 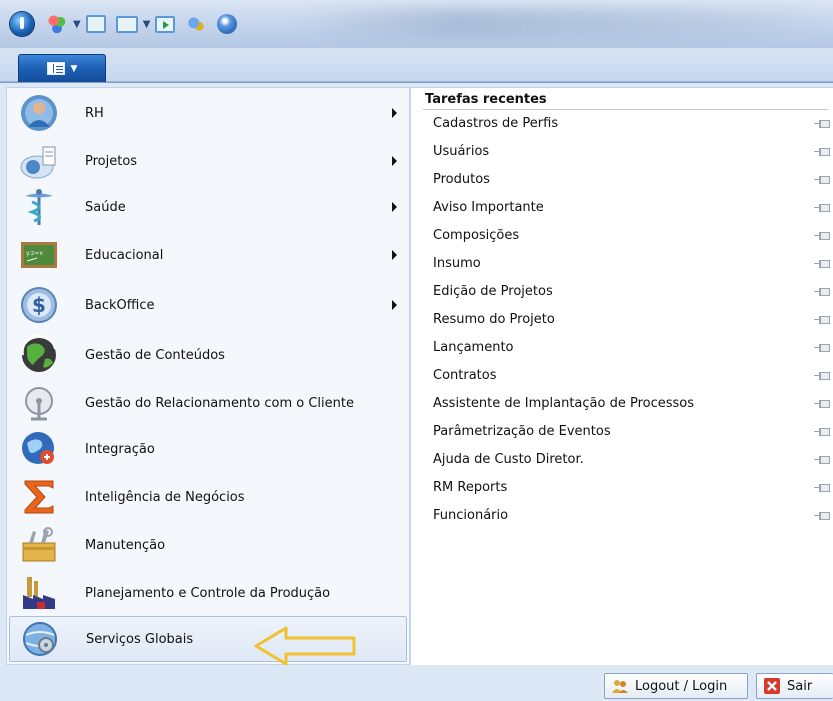 I want to click on menu-item-gestao-conteudos: Gestão de Conteúdos, so click(x=208, y=355).